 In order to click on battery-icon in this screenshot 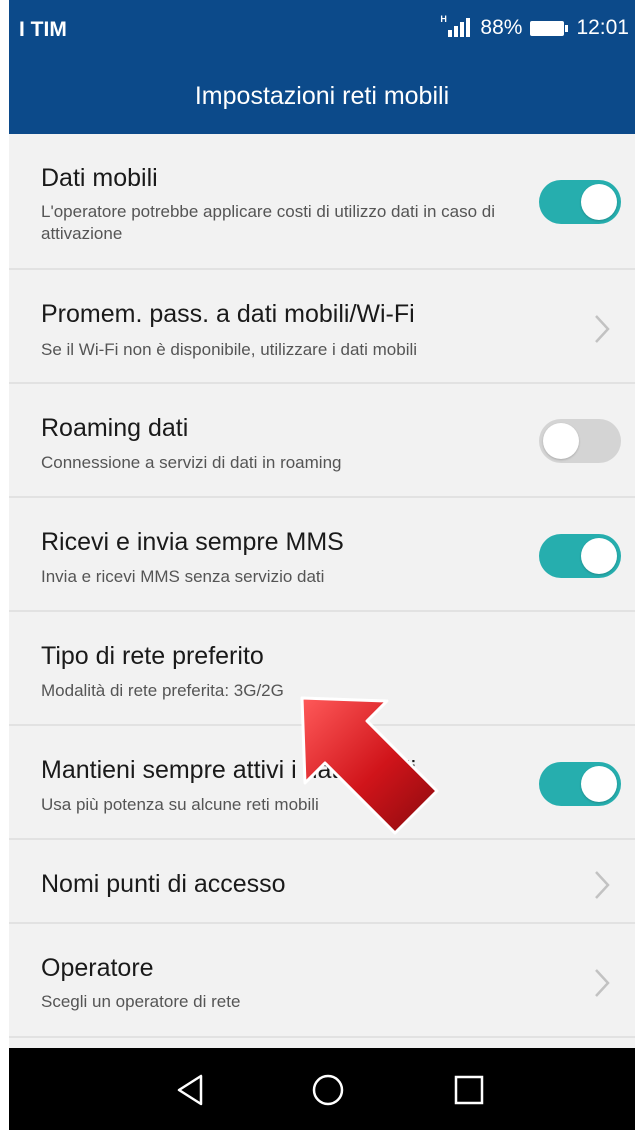, I will do `click(549, 28)`.